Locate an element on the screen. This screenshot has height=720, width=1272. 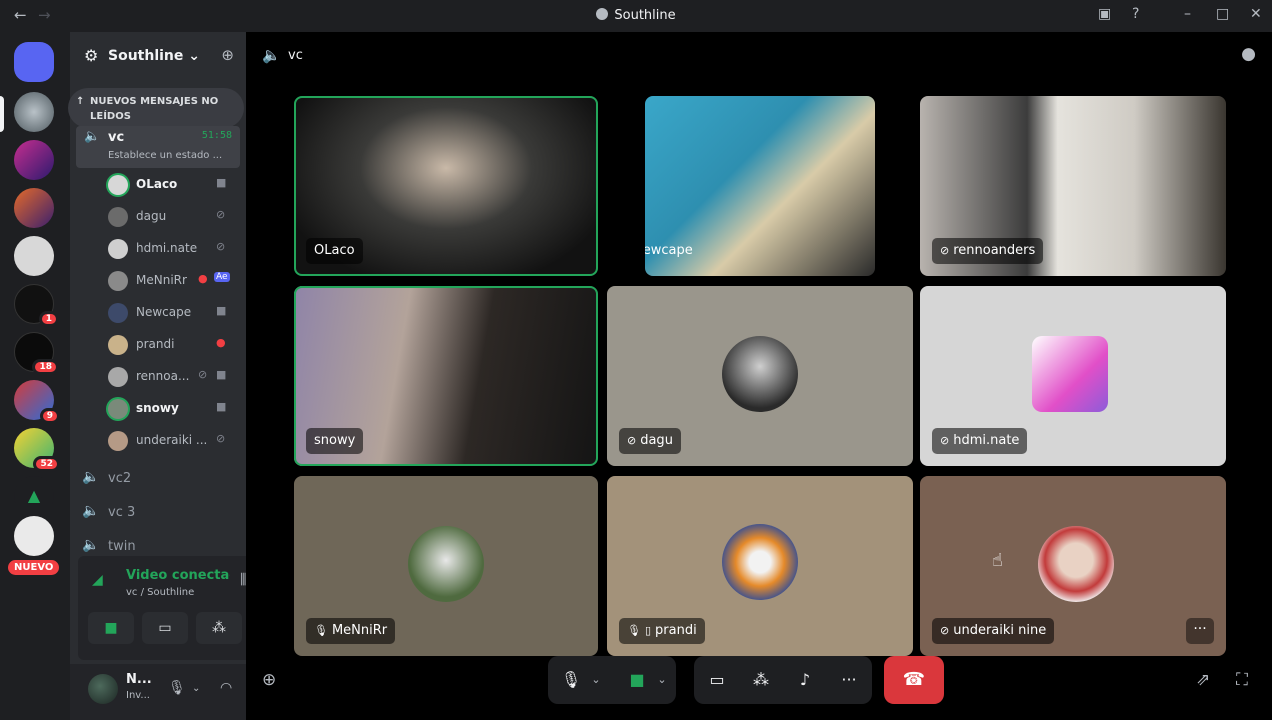
channel-vc2: 🔈 vc2 is located at coordinates (157, 479).